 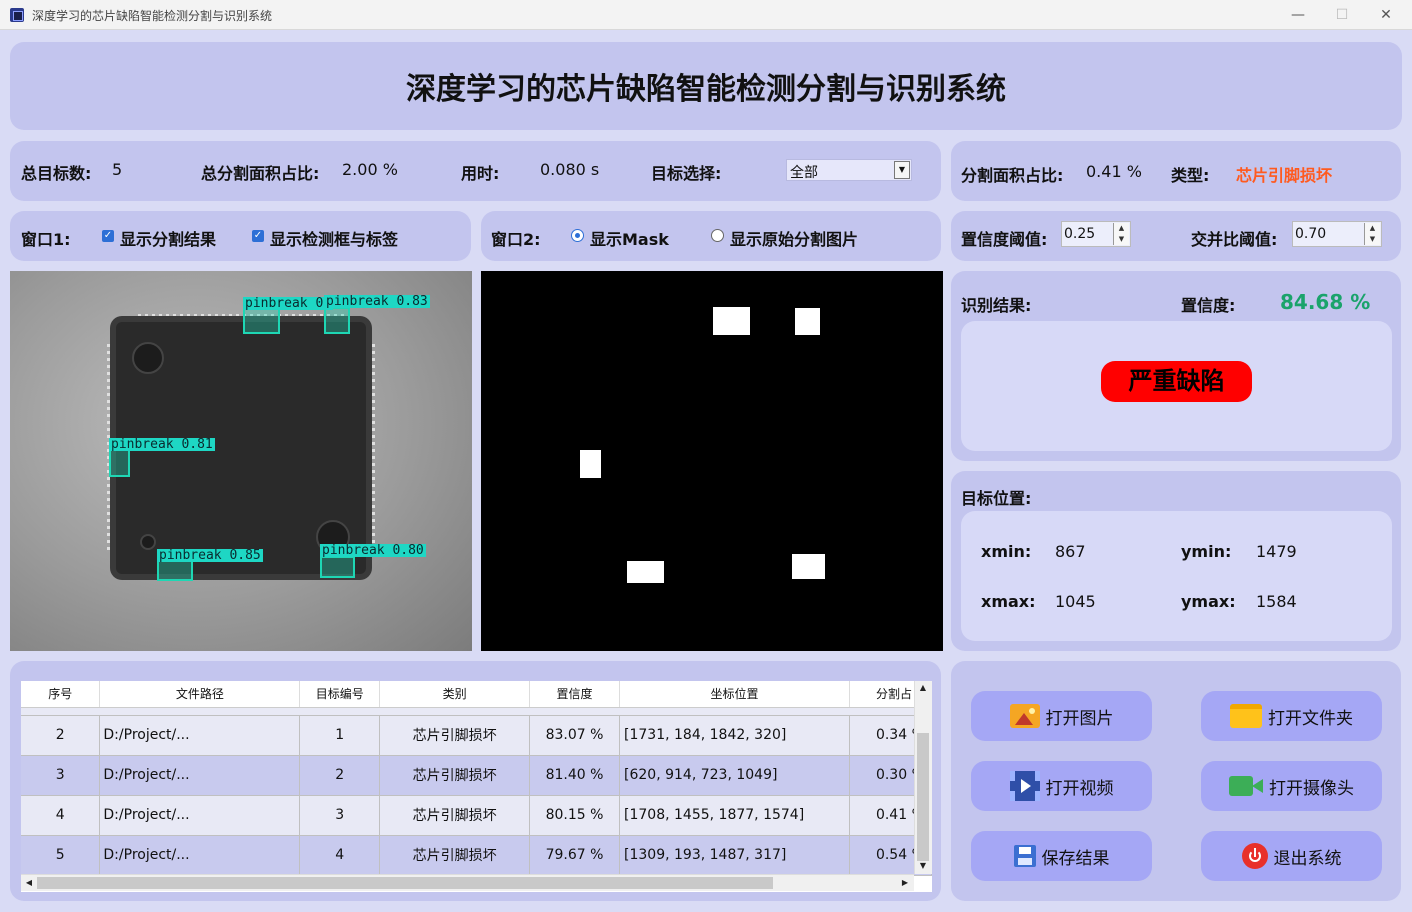 What do you see at coordinates (996, 498) in the screenshot?
I see `position-label: 目标位置:` at bounding box center [996, 498].